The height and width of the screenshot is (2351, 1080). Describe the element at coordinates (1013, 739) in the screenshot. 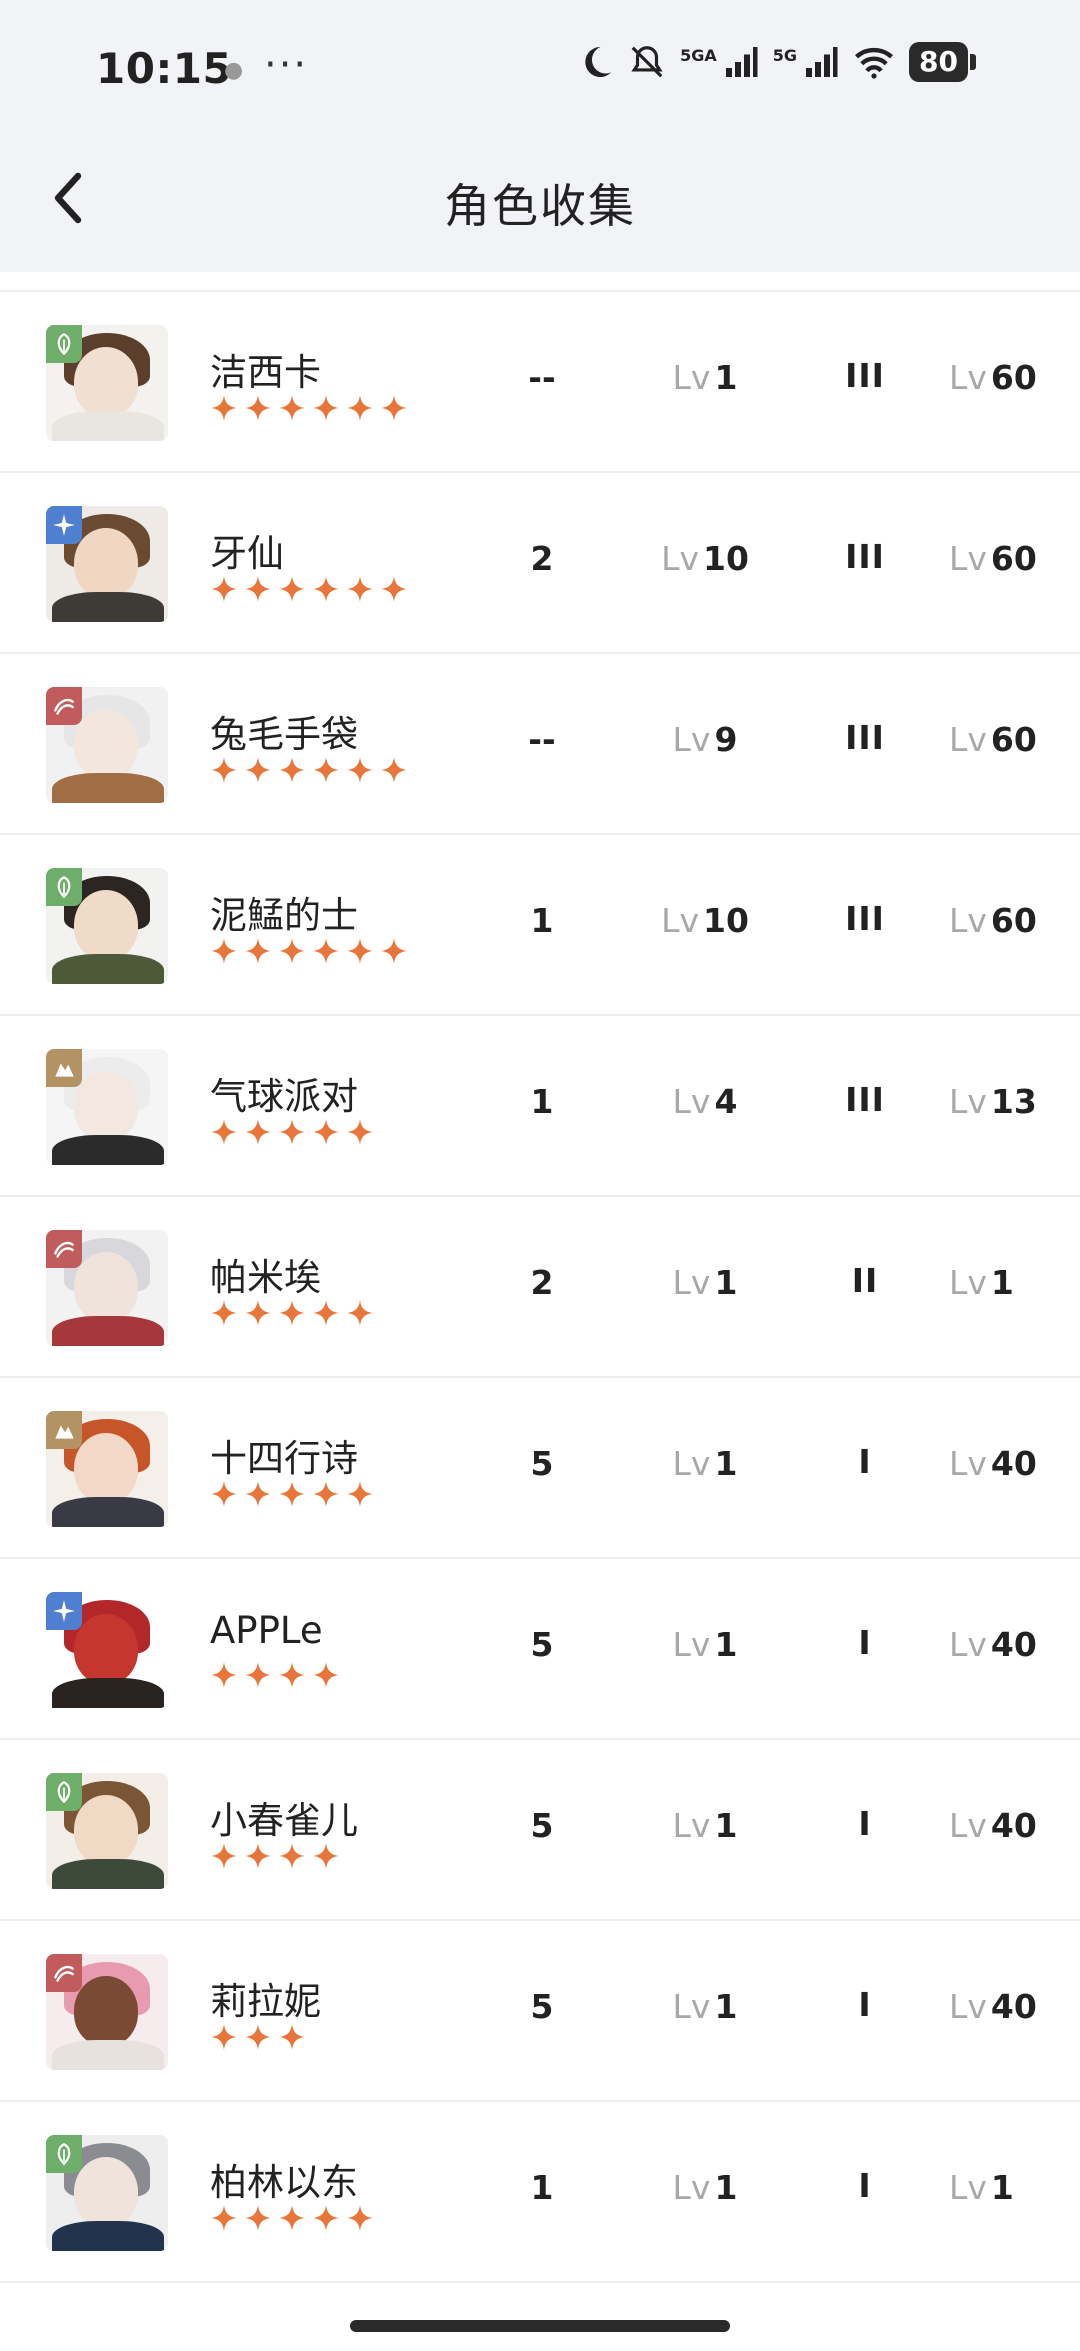

I see `max-level-value: 60` at that location.